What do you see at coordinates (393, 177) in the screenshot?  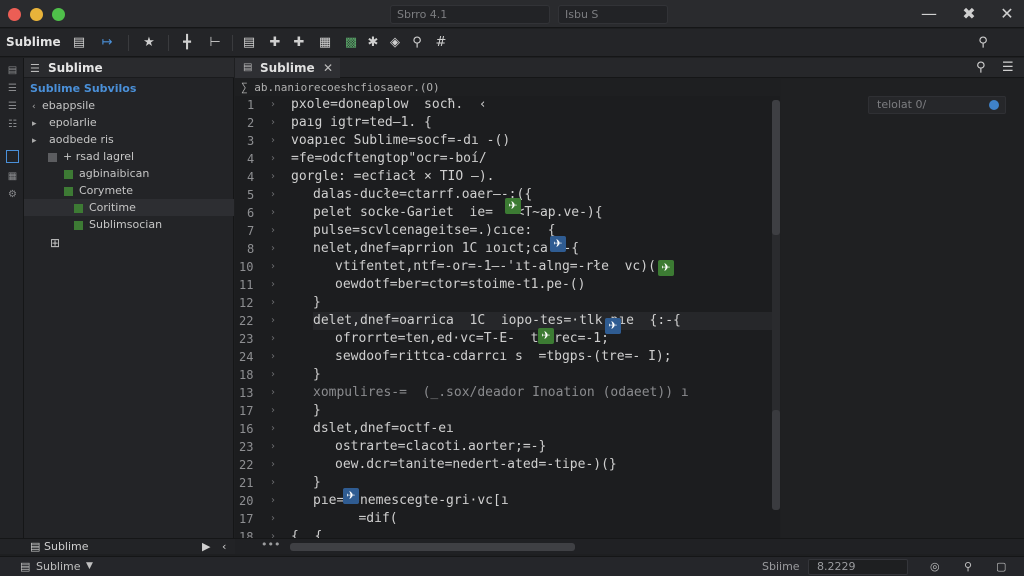 I see `code-line: gorgle: =ecfiacł × TIO —).` at bounding box center [393, 177].